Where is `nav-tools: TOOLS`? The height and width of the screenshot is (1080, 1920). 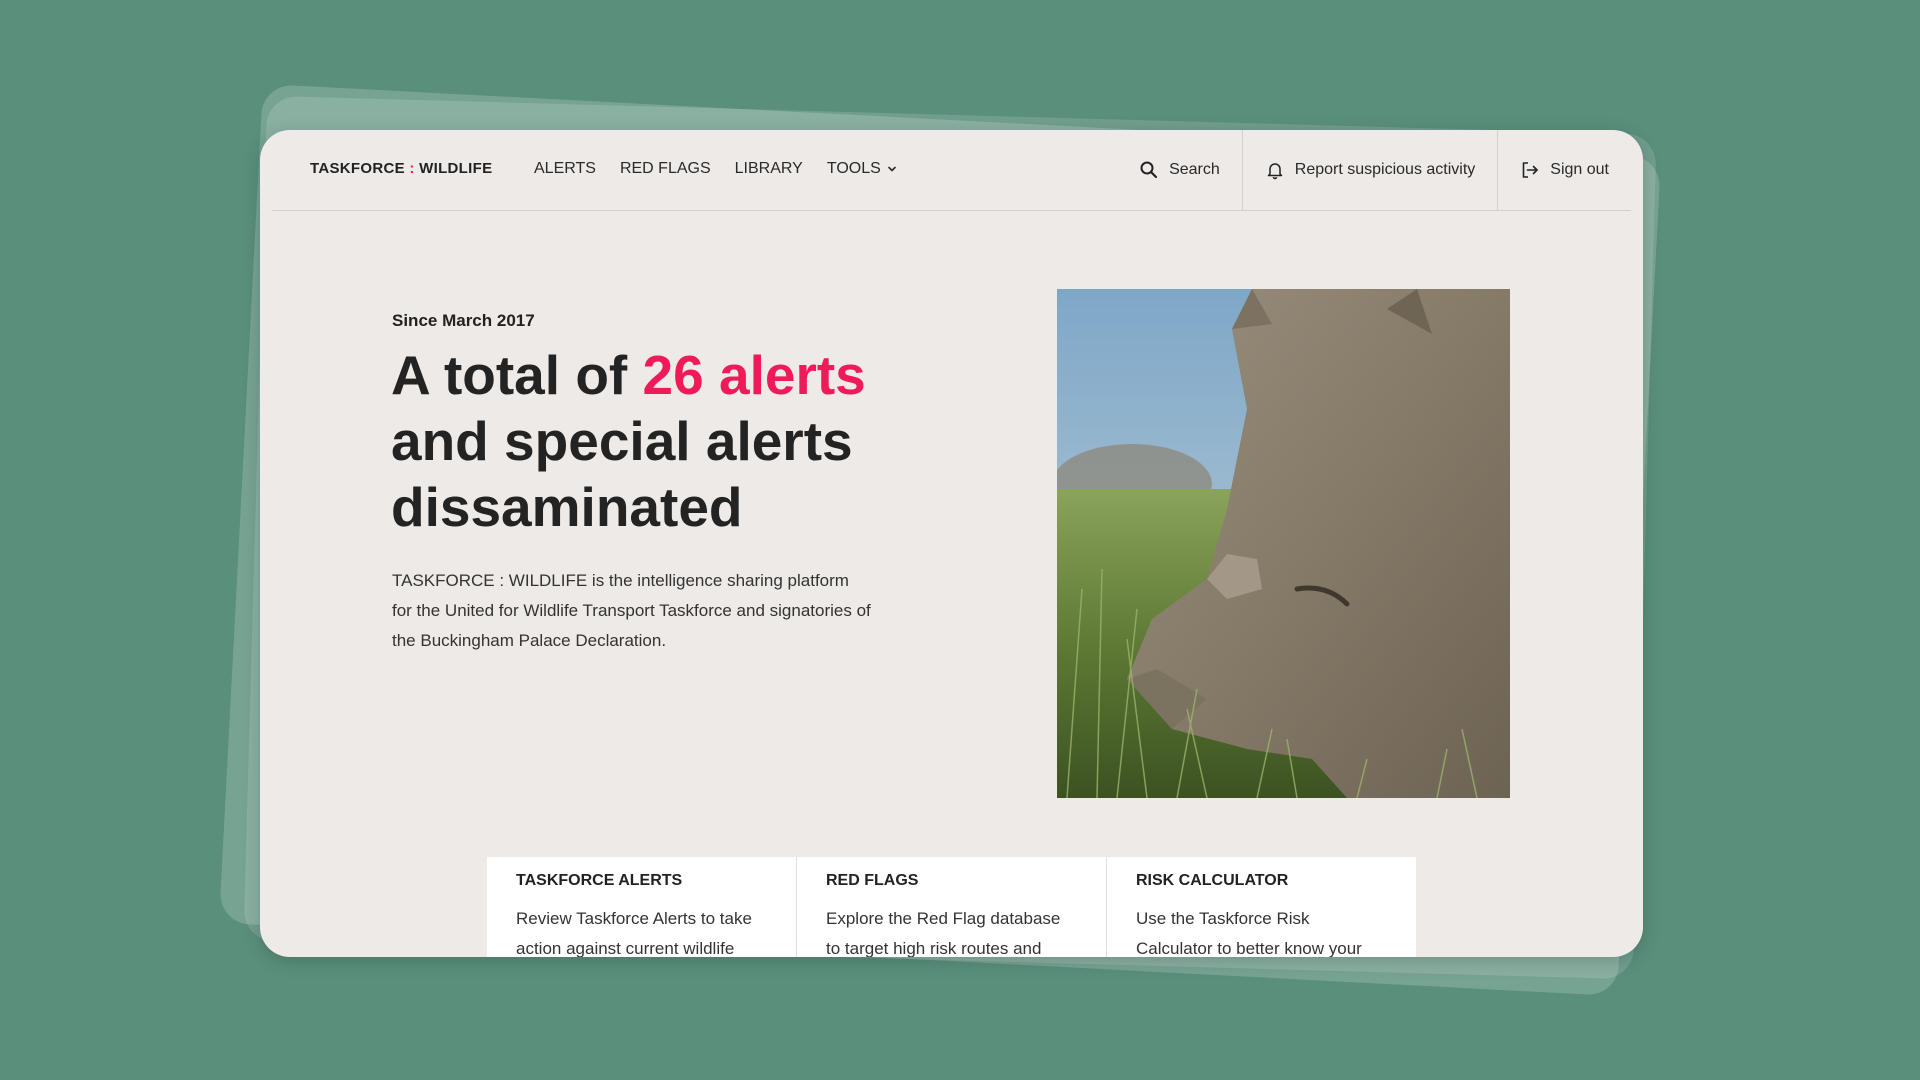
nav-tools: TOOLS is located at coordinates (862, 169).